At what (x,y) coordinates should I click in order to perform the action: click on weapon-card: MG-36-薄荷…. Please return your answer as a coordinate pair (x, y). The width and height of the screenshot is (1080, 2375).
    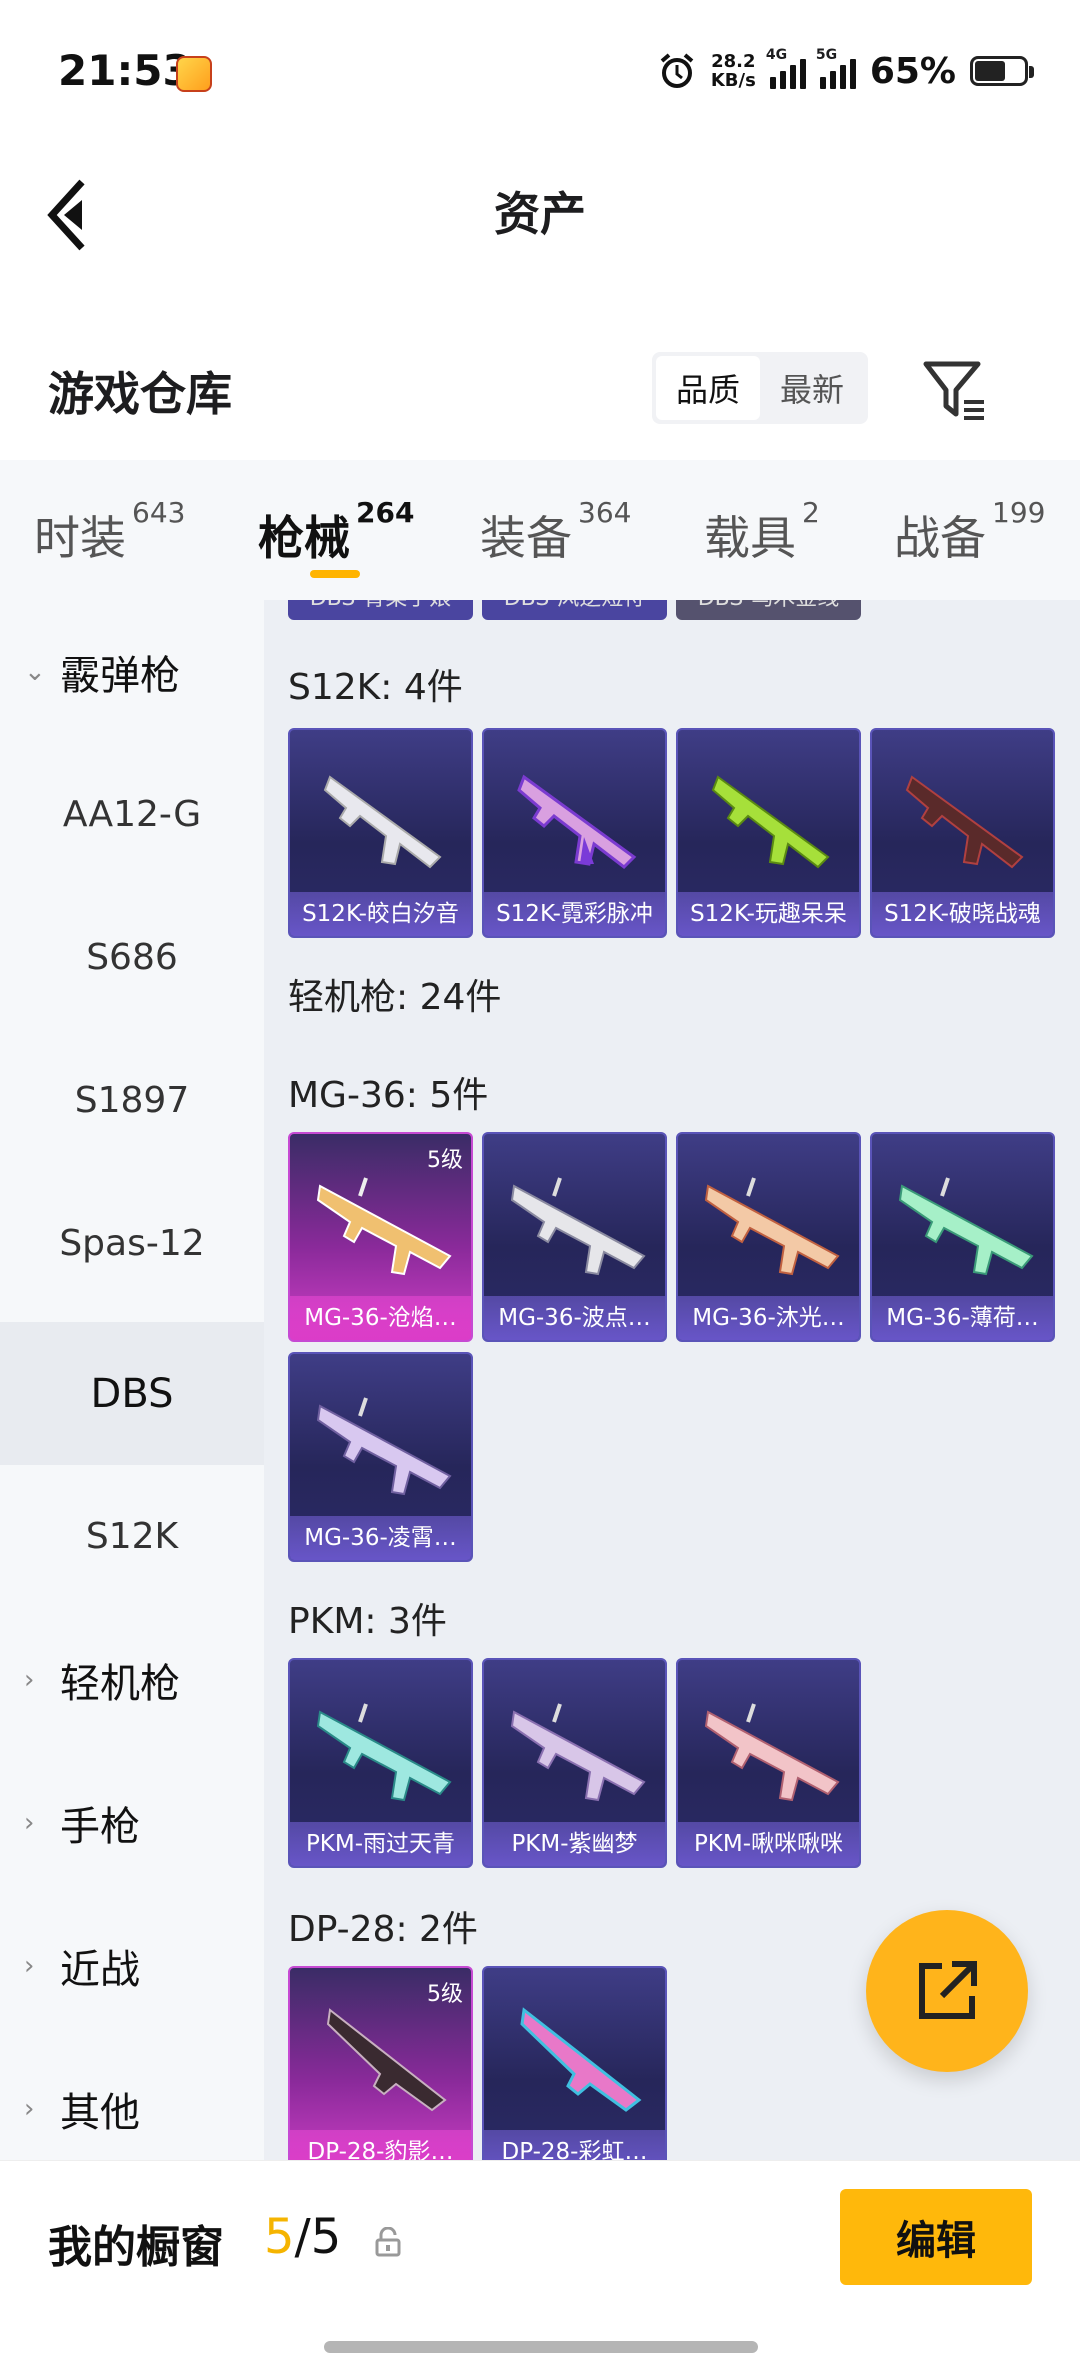
    Looking at the image, I should click on (962, 1237).